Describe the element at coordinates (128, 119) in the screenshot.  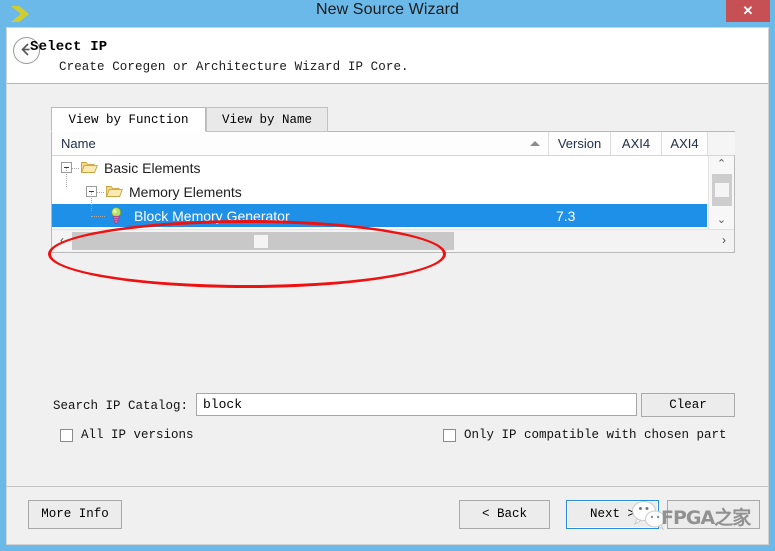
I see `tab-view-by-function: View by Function` at that location.